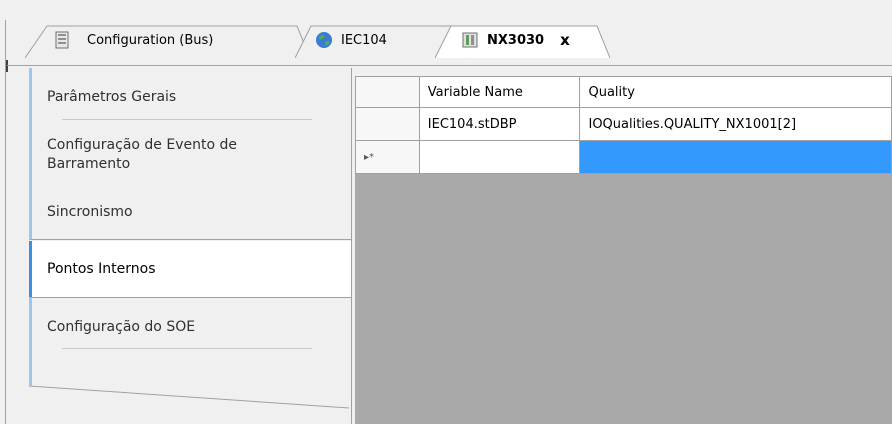 The width and height of the screenshot is (892, 424). I want to click on column-header-quality: Quality, so click(735, 92).